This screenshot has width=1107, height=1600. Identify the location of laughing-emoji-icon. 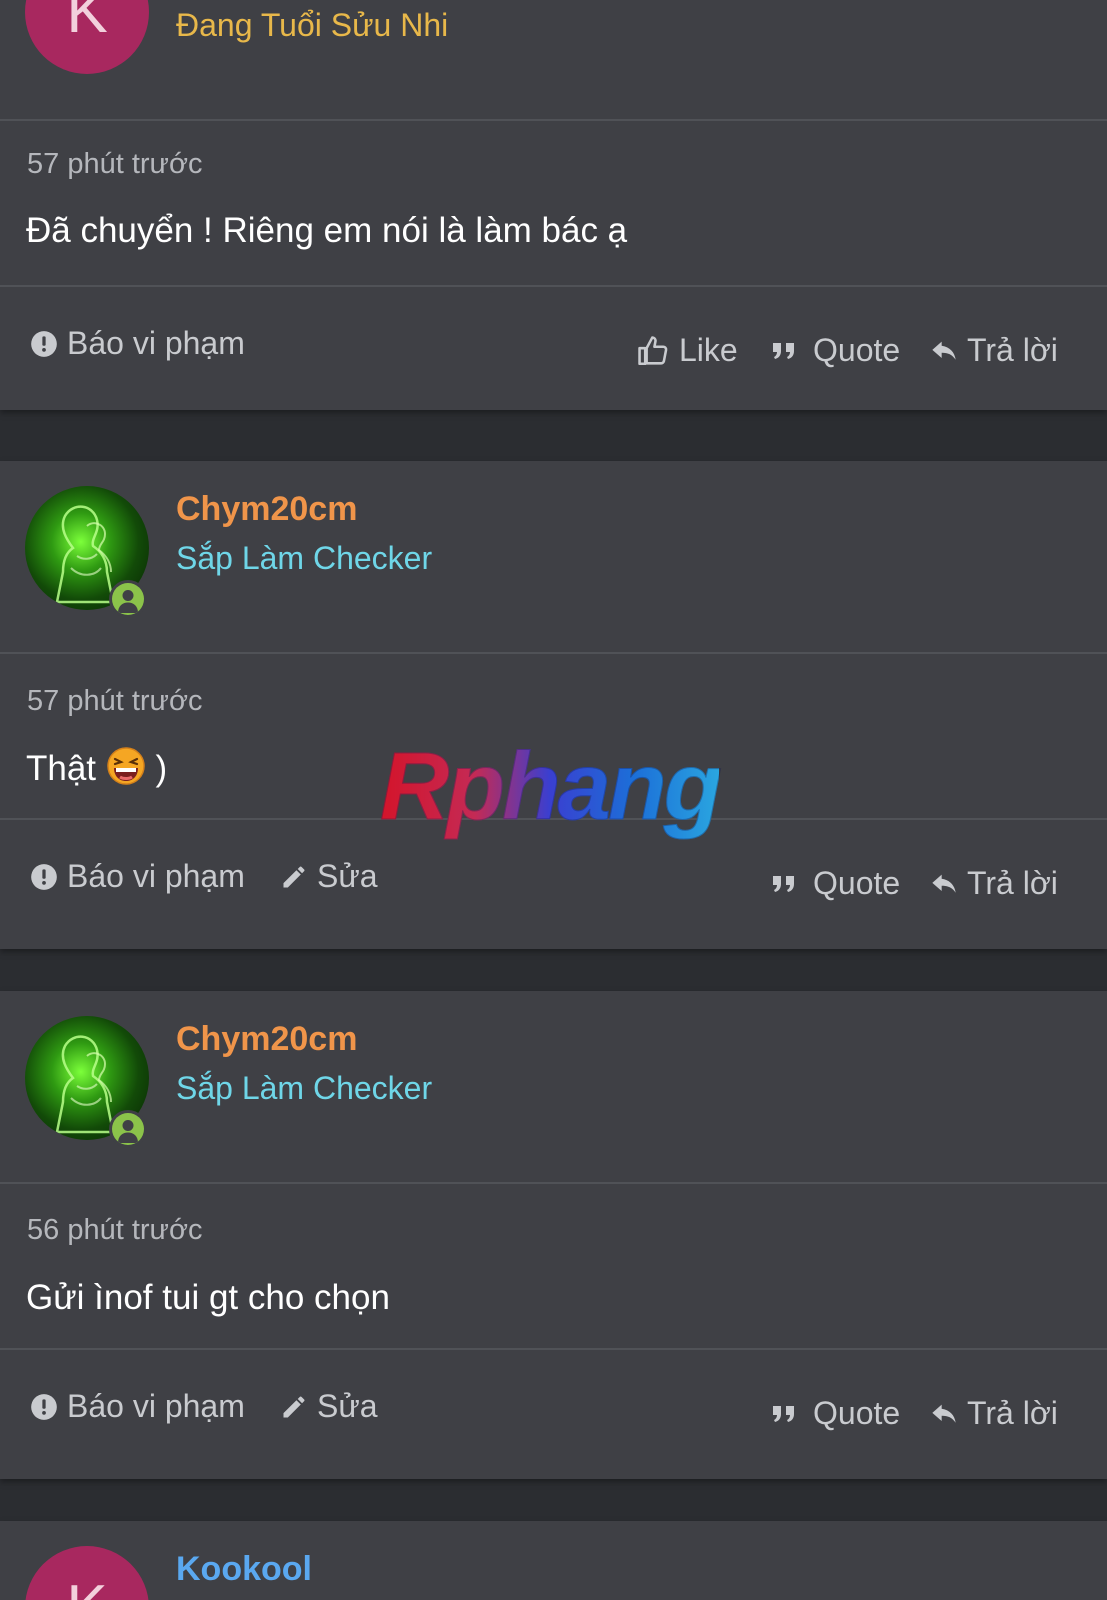
(126, 766).